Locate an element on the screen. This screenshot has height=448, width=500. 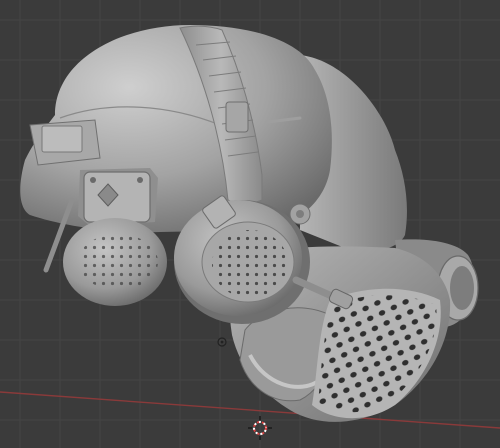
origin-marker is located at coordinates (222, 342).